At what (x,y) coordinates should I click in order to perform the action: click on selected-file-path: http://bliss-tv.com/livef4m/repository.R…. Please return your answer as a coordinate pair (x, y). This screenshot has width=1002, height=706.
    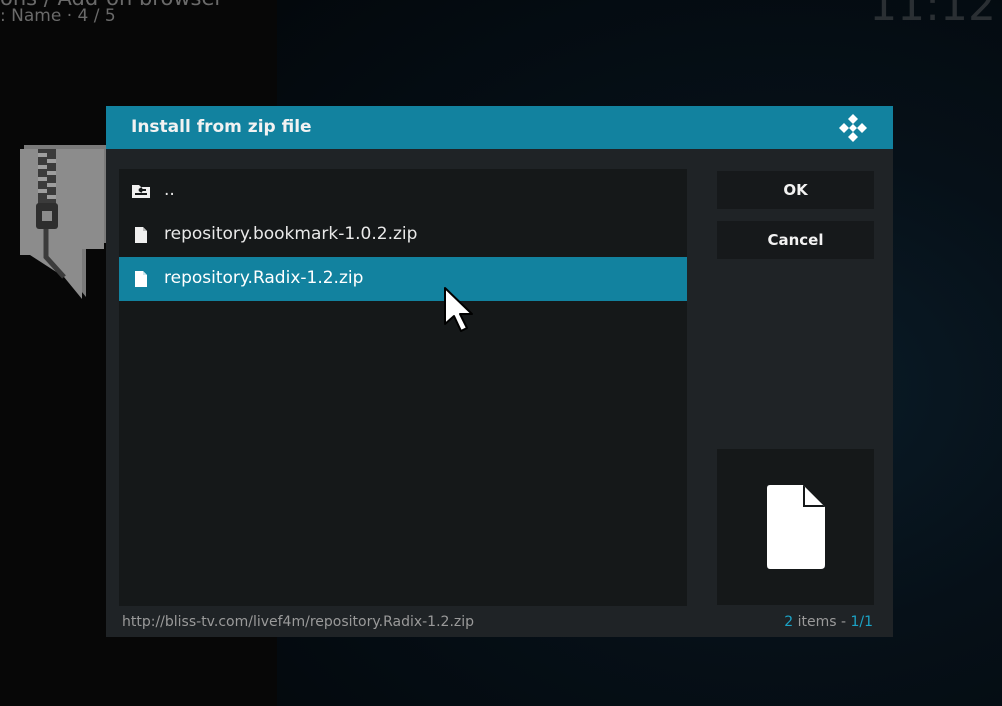
    Looking at the image, I should click on (298, 622).